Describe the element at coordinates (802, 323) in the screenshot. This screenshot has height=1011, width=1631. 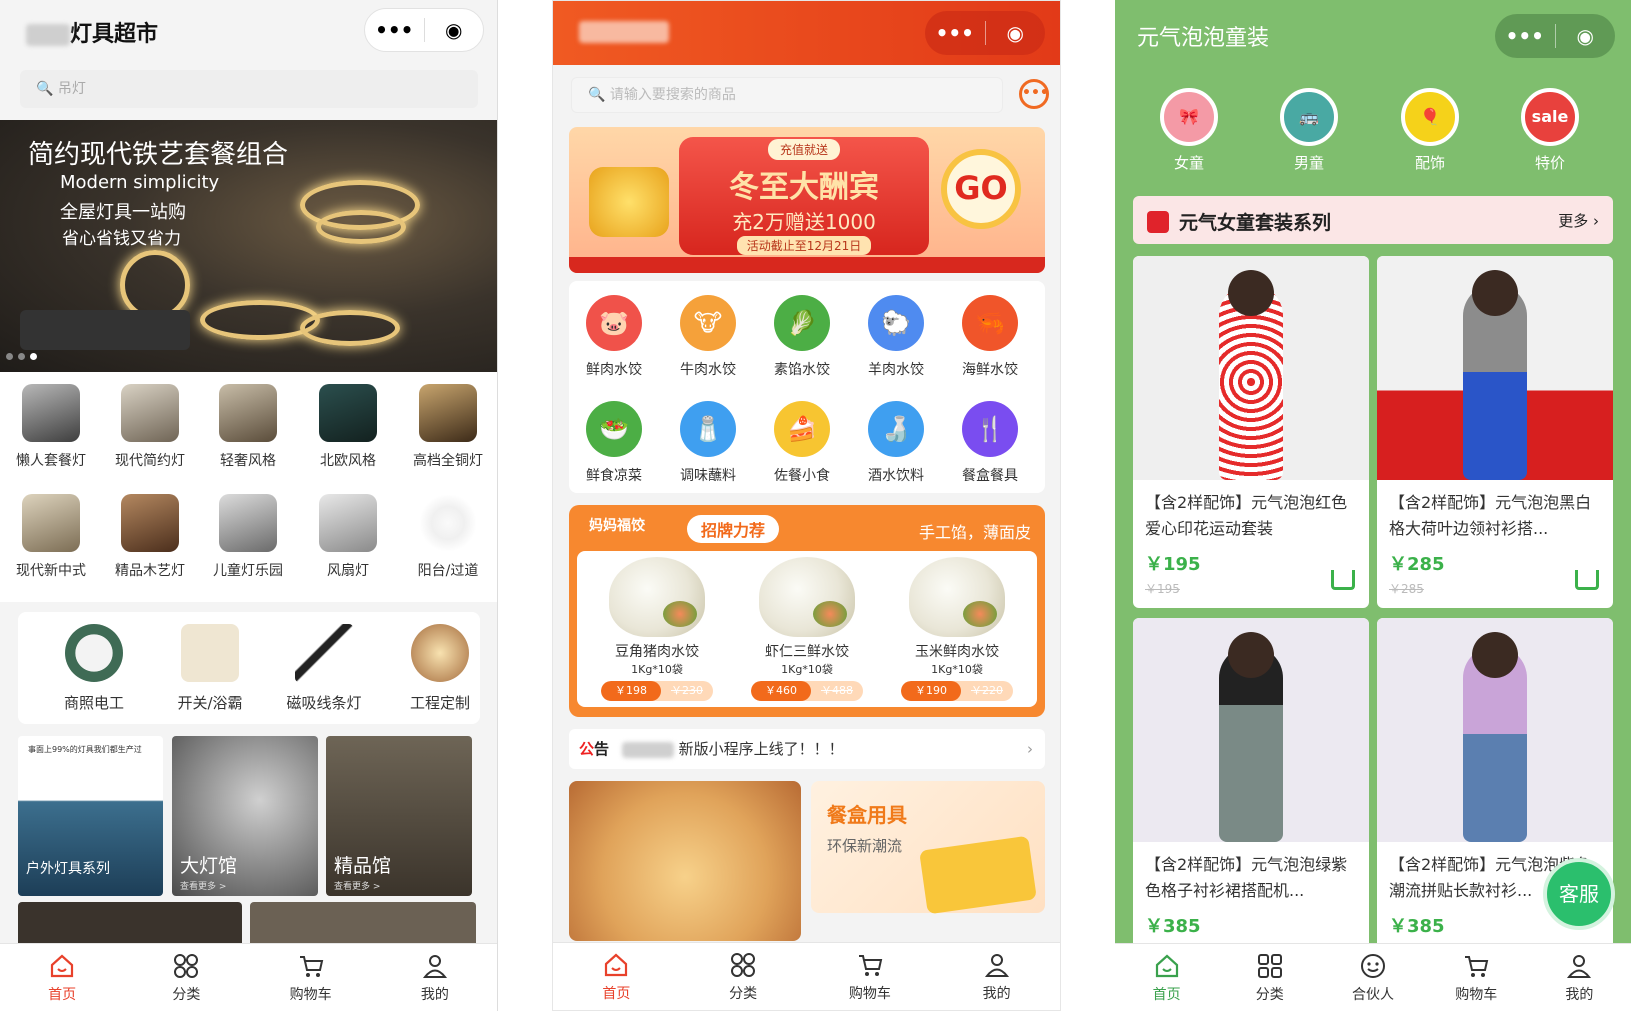
I see `vegetable-icon: 🥬` at that location.